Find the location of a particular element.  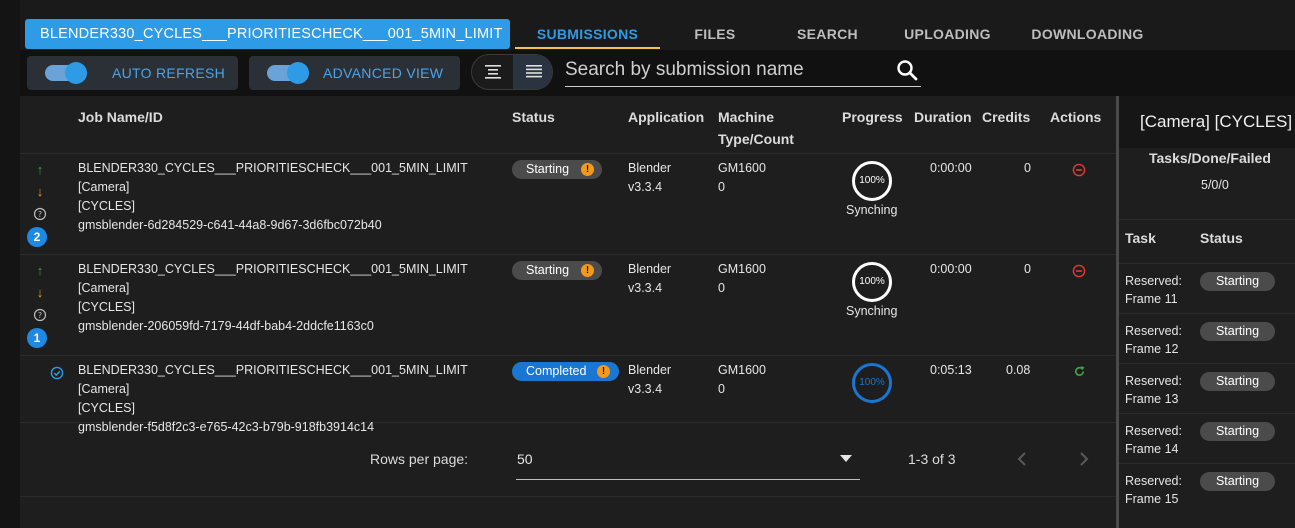

list-view-button is located at coordinates (532, 72).